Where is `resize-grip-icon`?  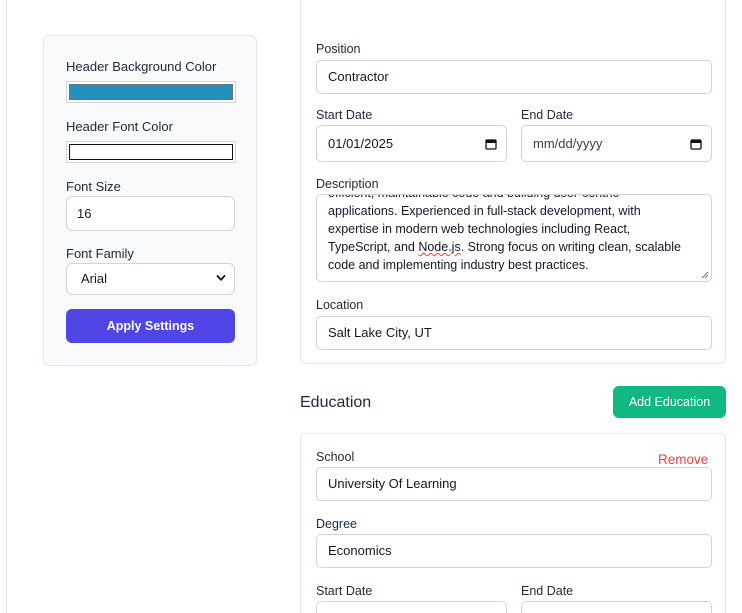 resize-grip-icon is located at coordinates (705, 275).